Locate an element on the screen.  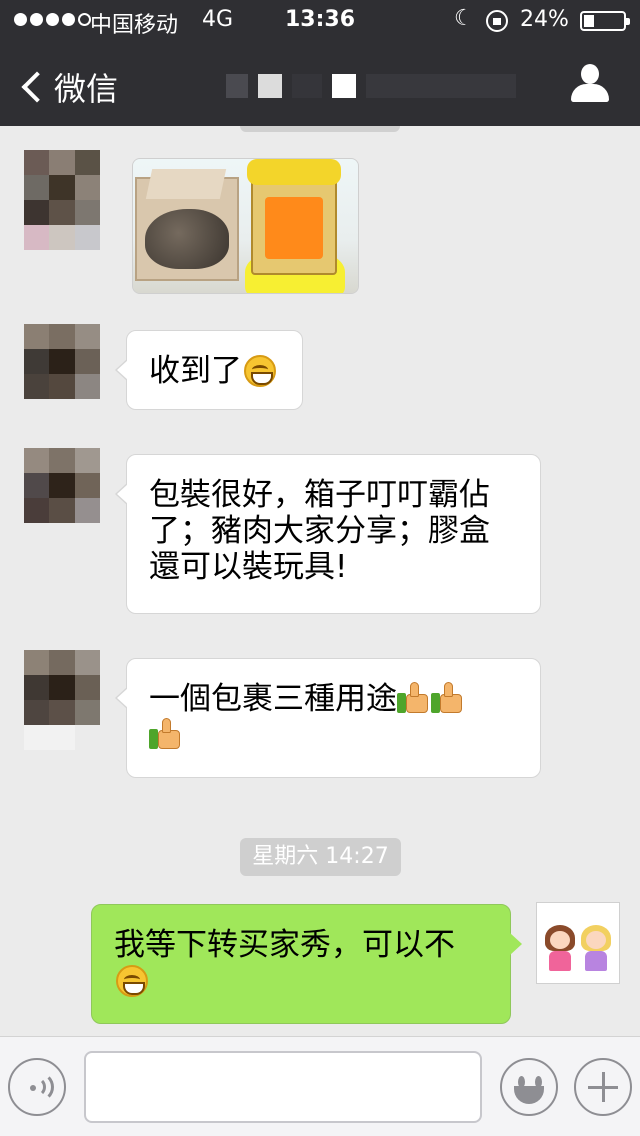
back-button-label: 微信 is located at coordinates (86, 89).